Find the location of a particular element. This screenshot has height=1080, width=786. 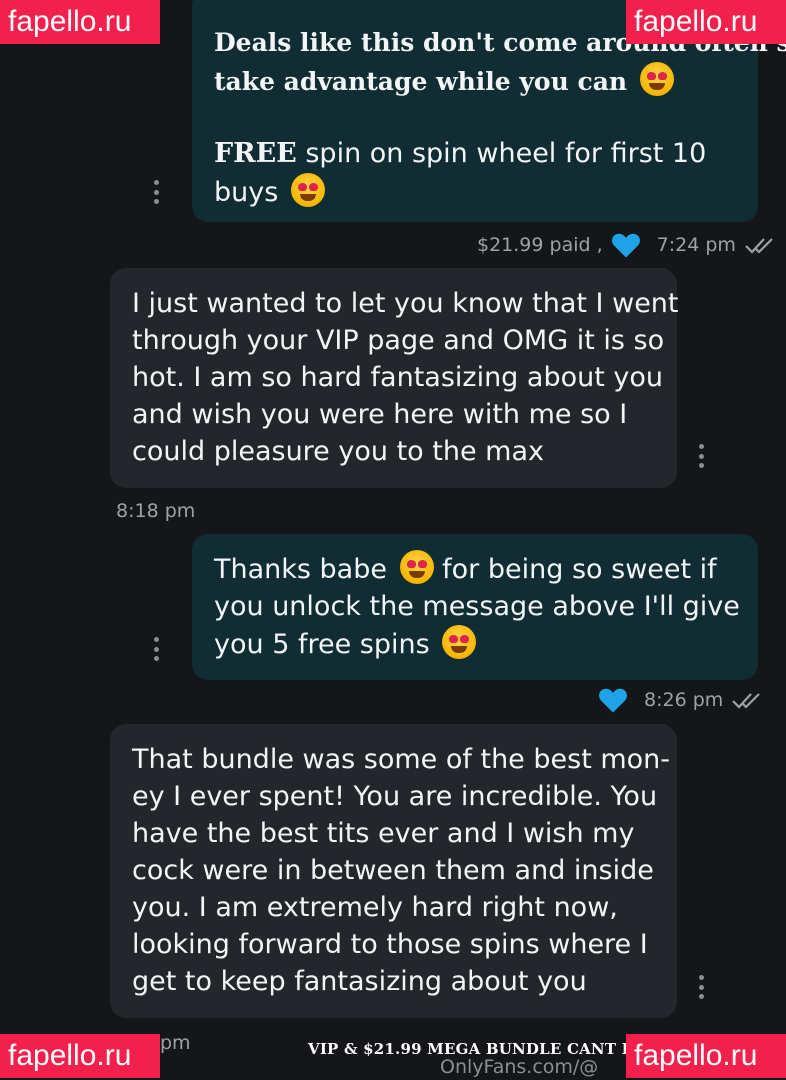

message-1-meta: $21.99 paid , 7:24 pm is located at coordinates (627, 245).